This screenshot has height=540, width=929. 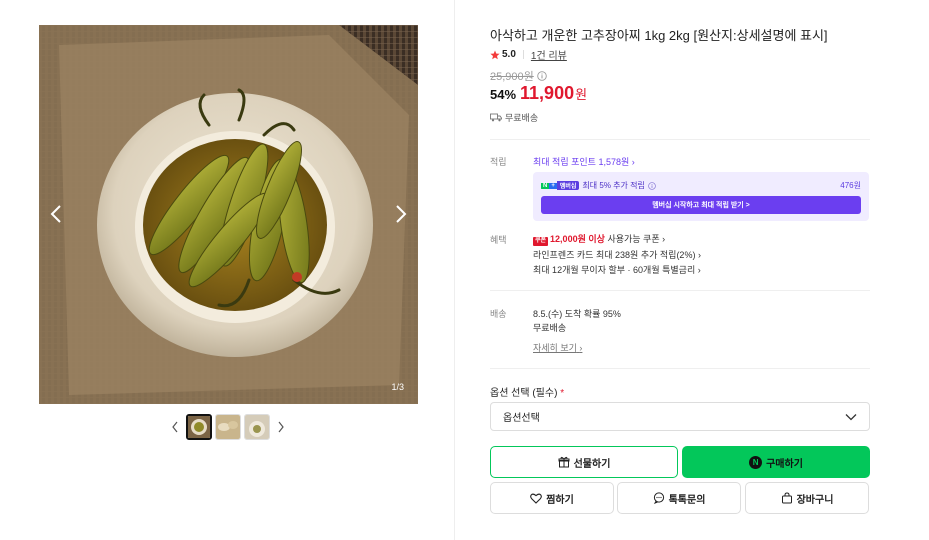 I want to click on gallery-counter: 1/3, so click(x=397, y=387).